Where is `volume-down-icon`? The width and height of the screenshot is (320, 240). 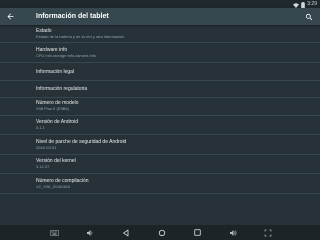
volume-down-icon is located at coordinates (89, 232).